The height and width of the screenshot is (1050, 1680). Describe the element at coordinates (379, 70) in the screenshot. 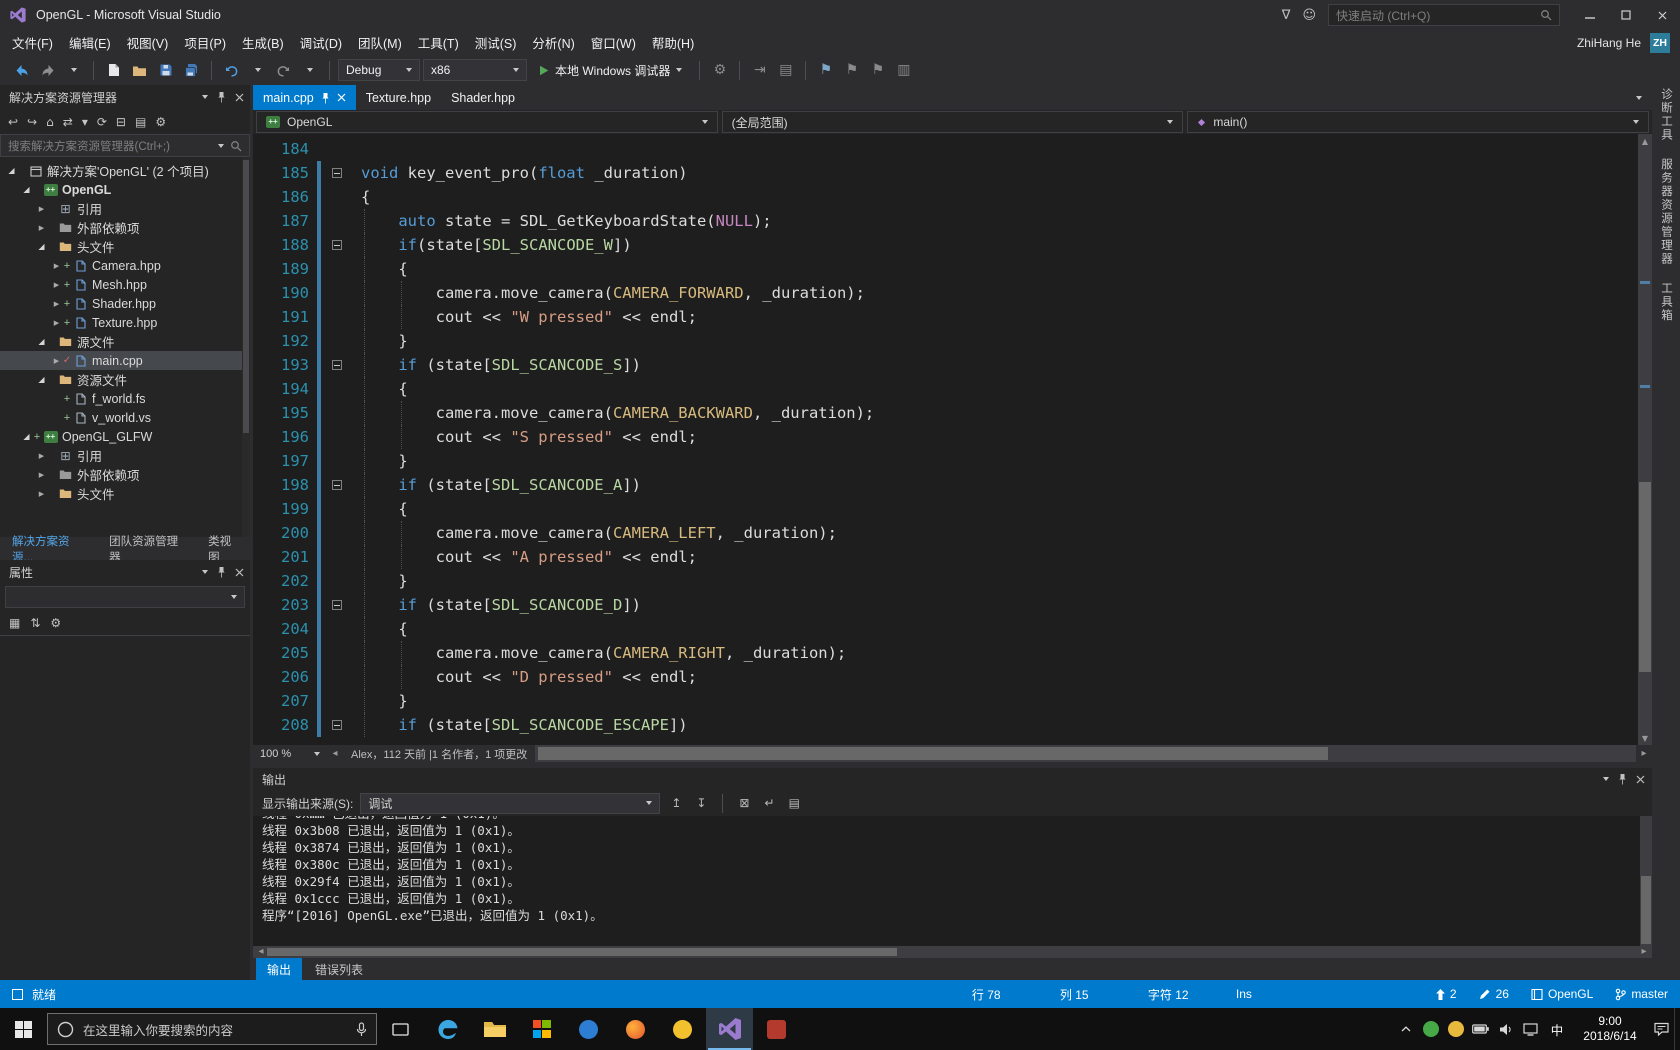

I see `solution-configuration-dropdown: Debug` at that location.